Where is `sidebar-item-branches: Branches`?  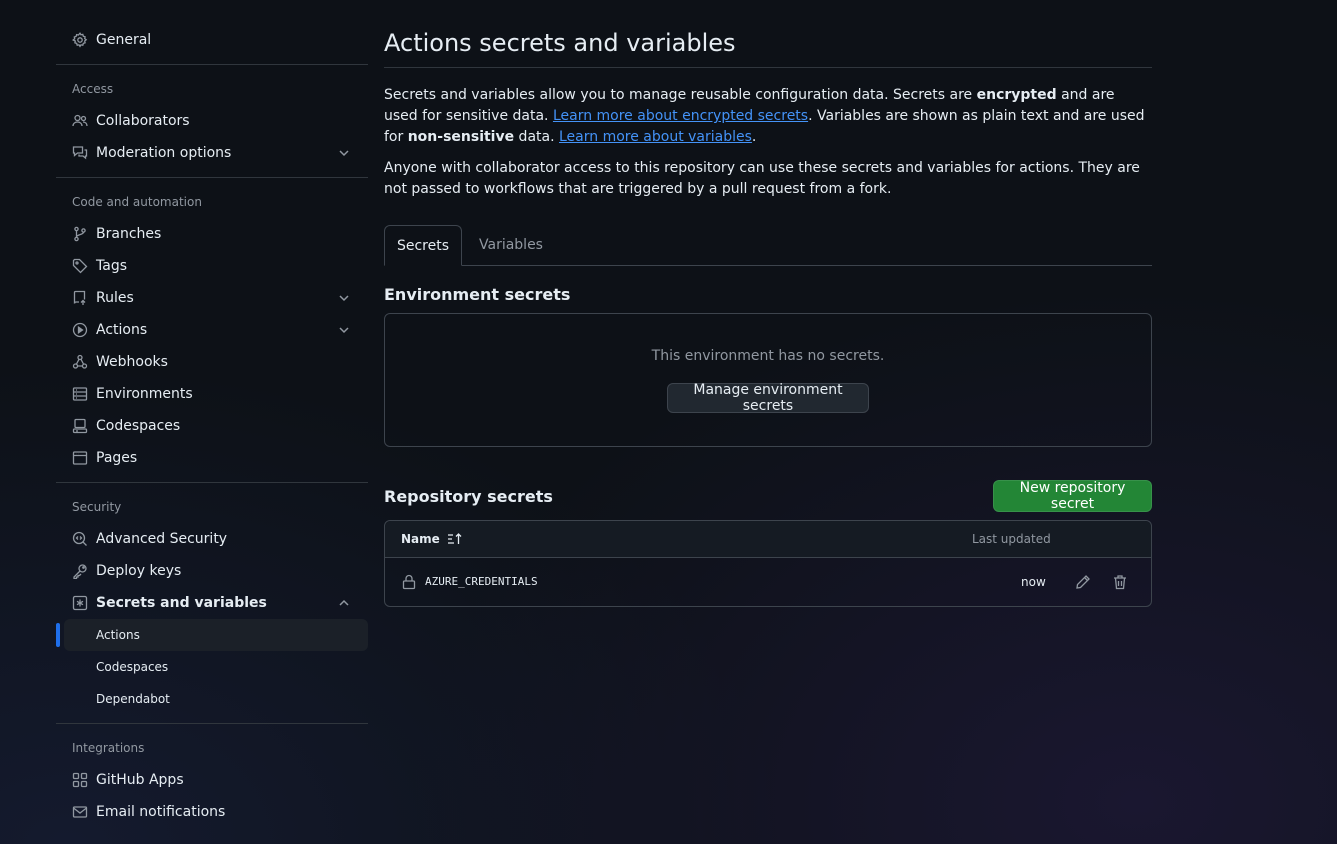 sidebar-item-branches: Branches is located at coordinates (212, 234).